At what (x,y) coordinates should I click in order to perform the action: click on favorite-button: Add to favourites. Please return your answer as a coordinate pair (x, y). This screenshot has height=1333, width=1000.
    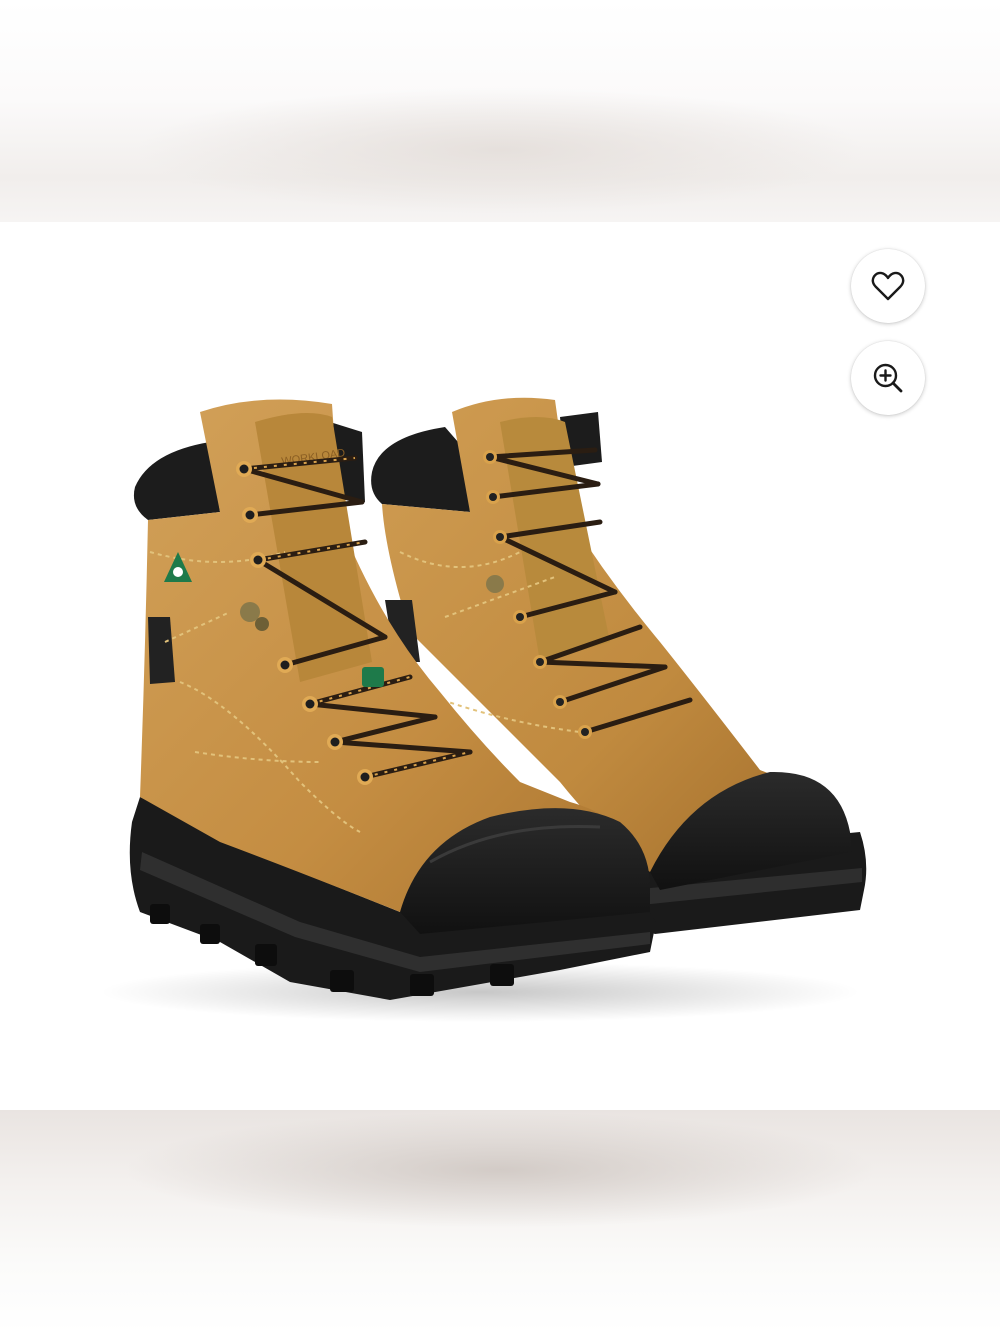
    Looking at the image, I should click on (888, 286).